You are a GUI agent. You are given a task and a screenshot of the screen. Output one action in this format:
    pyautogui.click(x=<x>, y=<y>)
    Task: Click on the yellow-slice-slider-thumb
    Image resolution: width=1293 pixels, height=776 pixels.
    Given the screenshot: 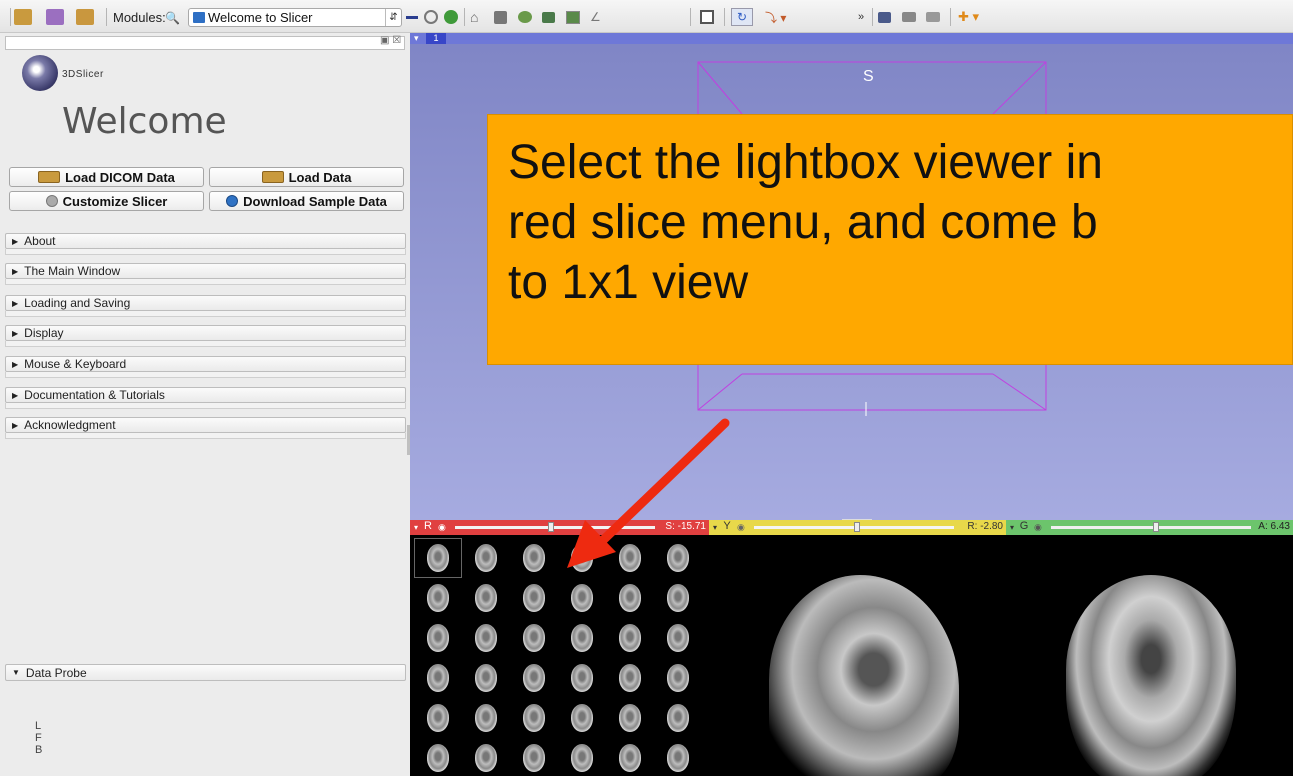 What is the action you would take?
    pyautogui.click(x=857, y=527)
    